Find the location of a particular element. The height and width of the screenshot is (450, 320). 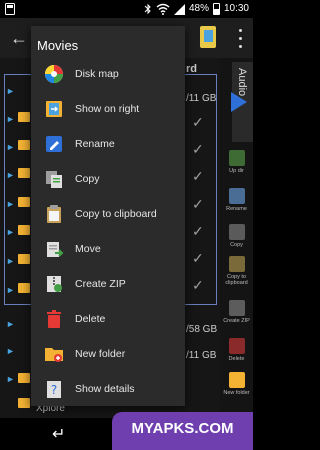

storage-hint: /58 GB is located at coordinates (202, 329).